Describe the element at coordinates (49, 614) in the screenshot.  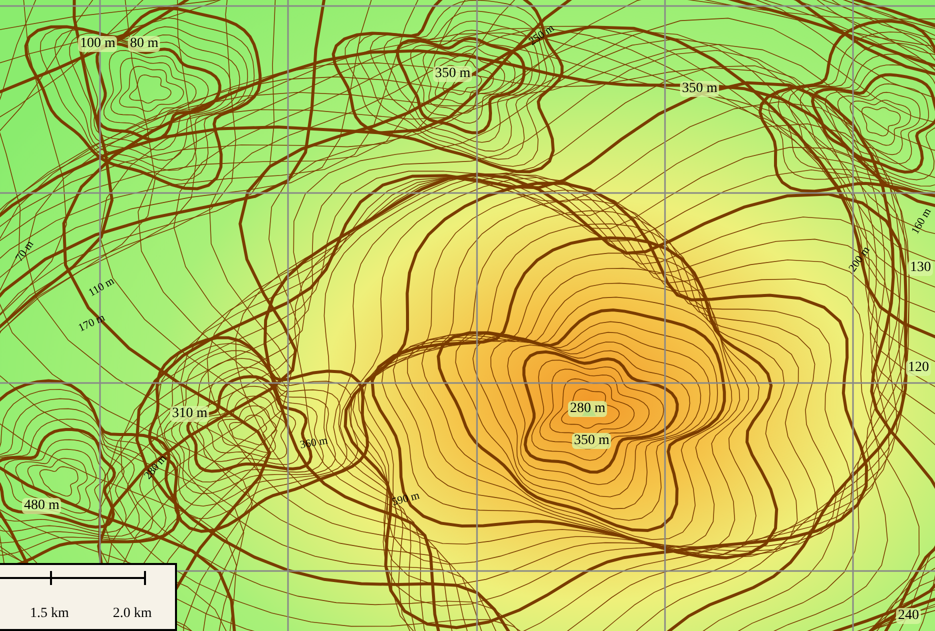
I see `scale-label: 1.5 km` at that location.